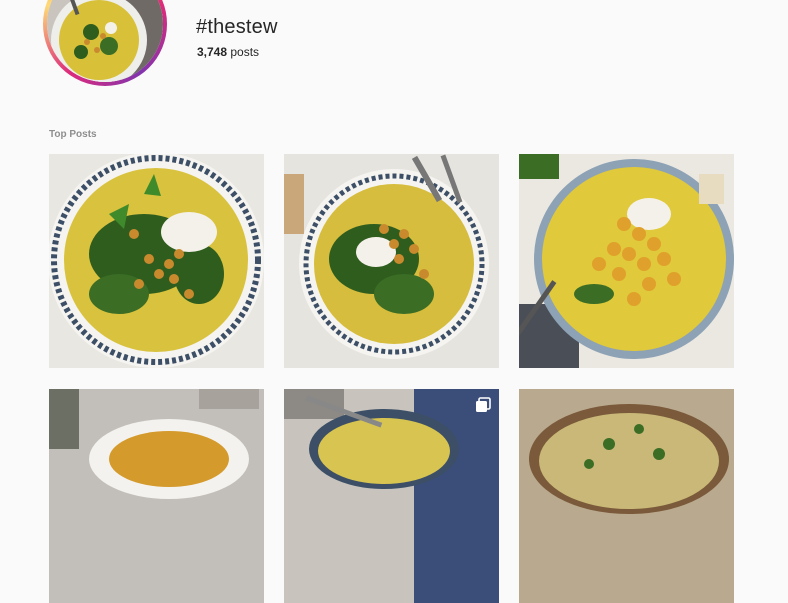 Image resolution: width=788 pixels, height=603 pixels. I want to click on post-count-number: 3,748, so click(212, 52).